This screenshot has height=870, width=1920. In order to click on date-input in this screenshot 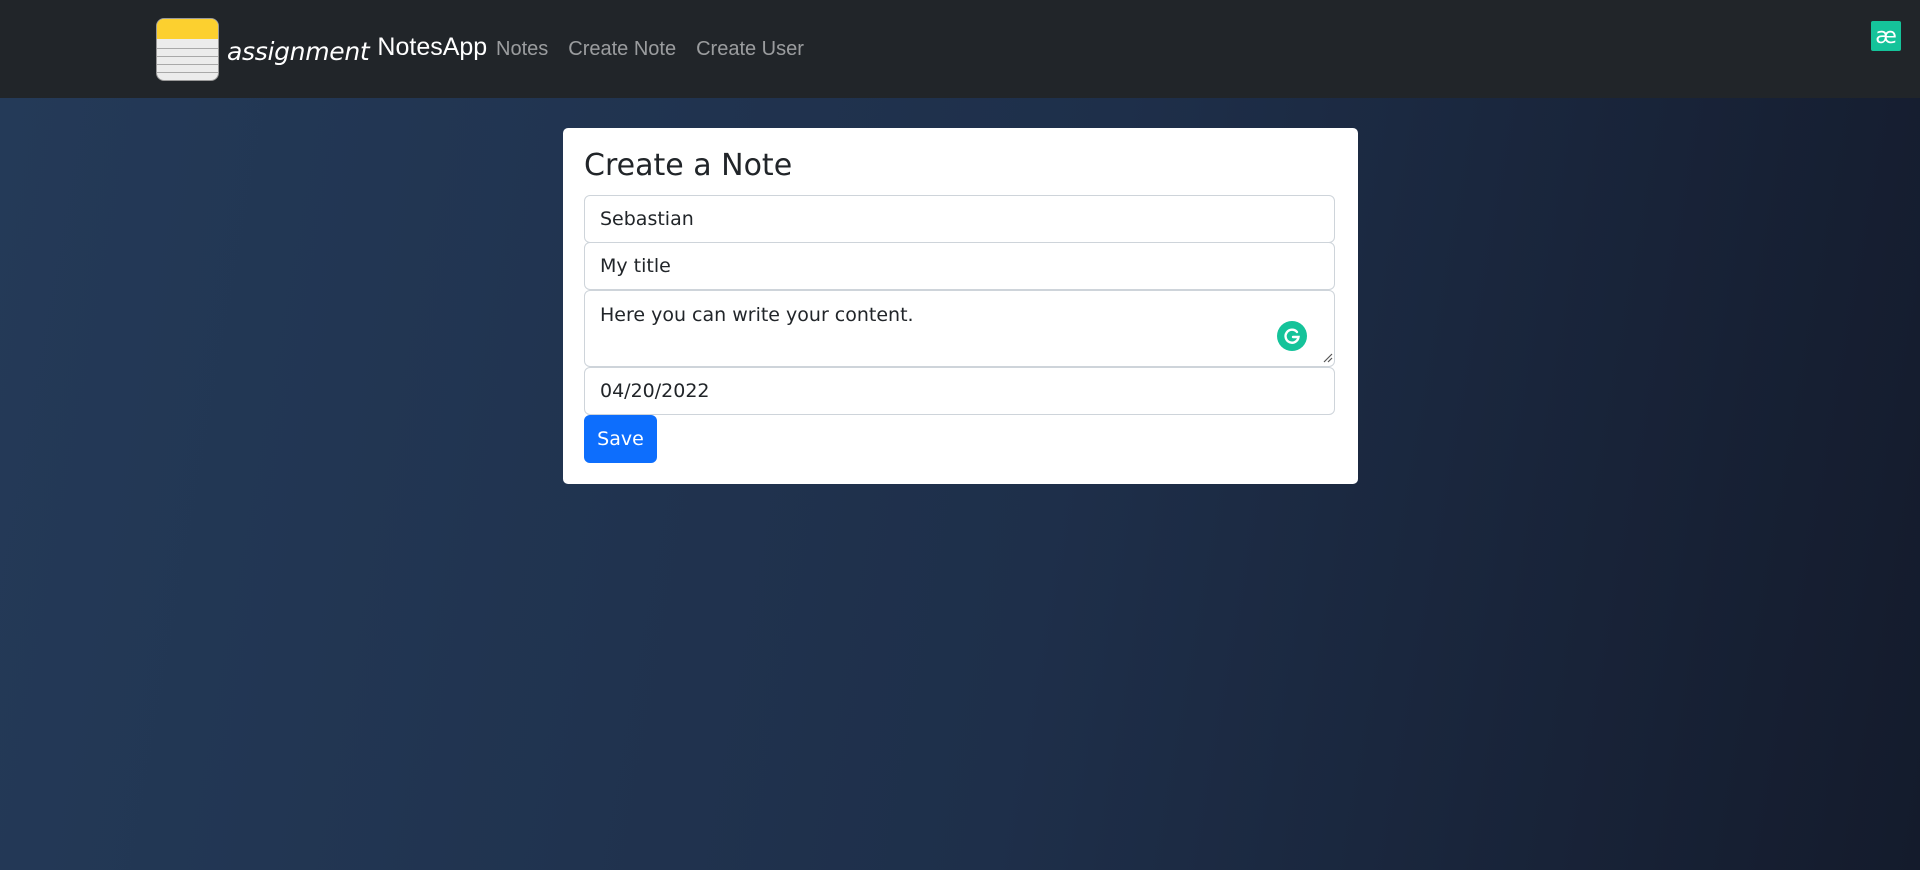, I will do `click(959, 391)`.